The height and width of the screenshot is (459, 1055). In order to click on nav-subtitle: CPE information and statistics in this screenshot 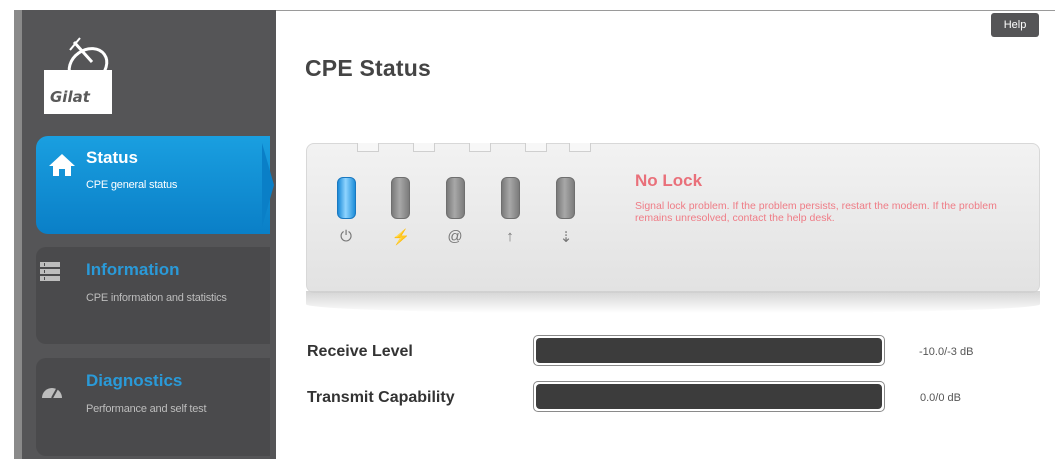, I will do `click(156, 298)`.